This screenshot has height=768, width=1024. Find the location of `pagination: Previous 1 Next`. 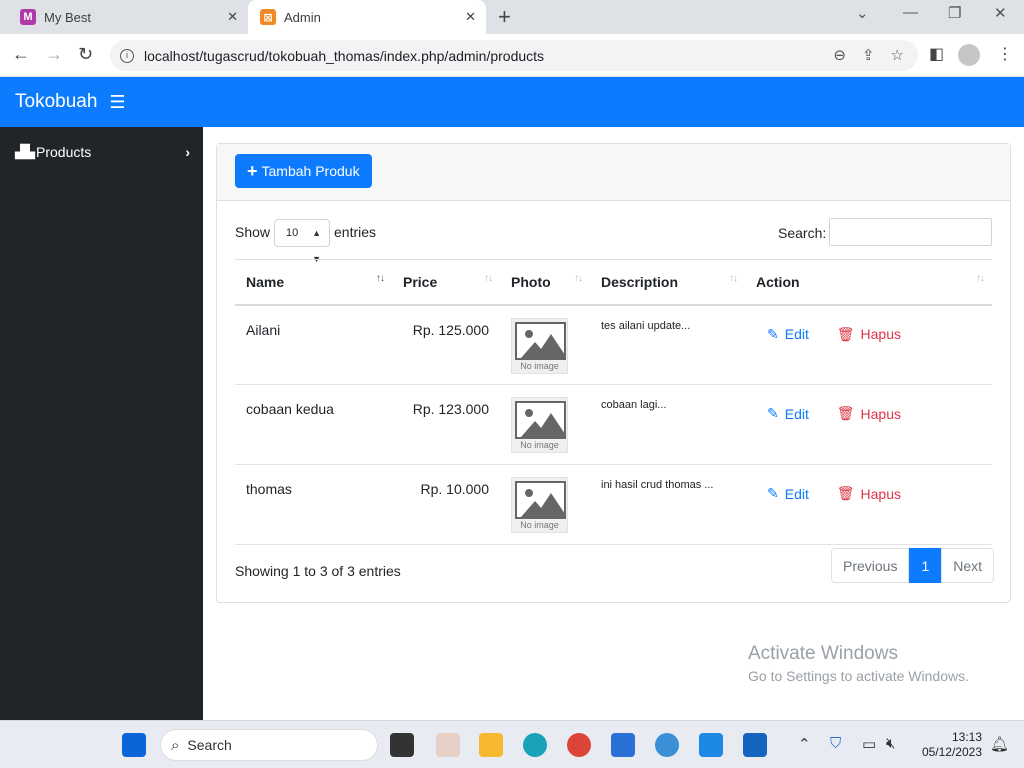

pagination: Previous 1 Next is located at coordinates (913, 565).